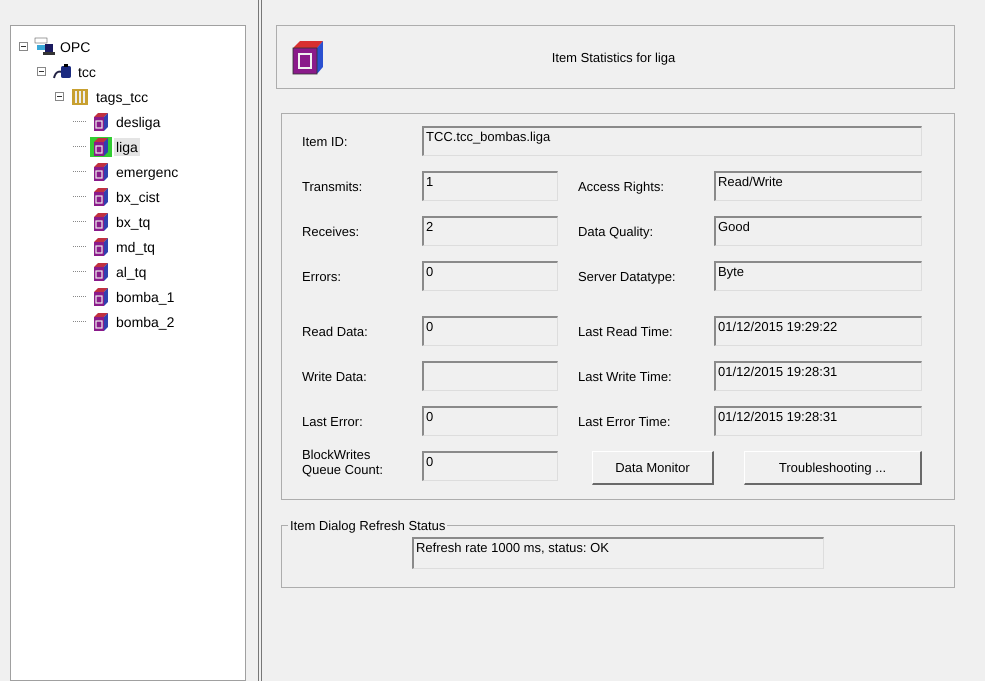  Describe the element at coordinates (818, 331) in the screenshot. I see `value-field: 01/12/2015 19:29:22` at that location.